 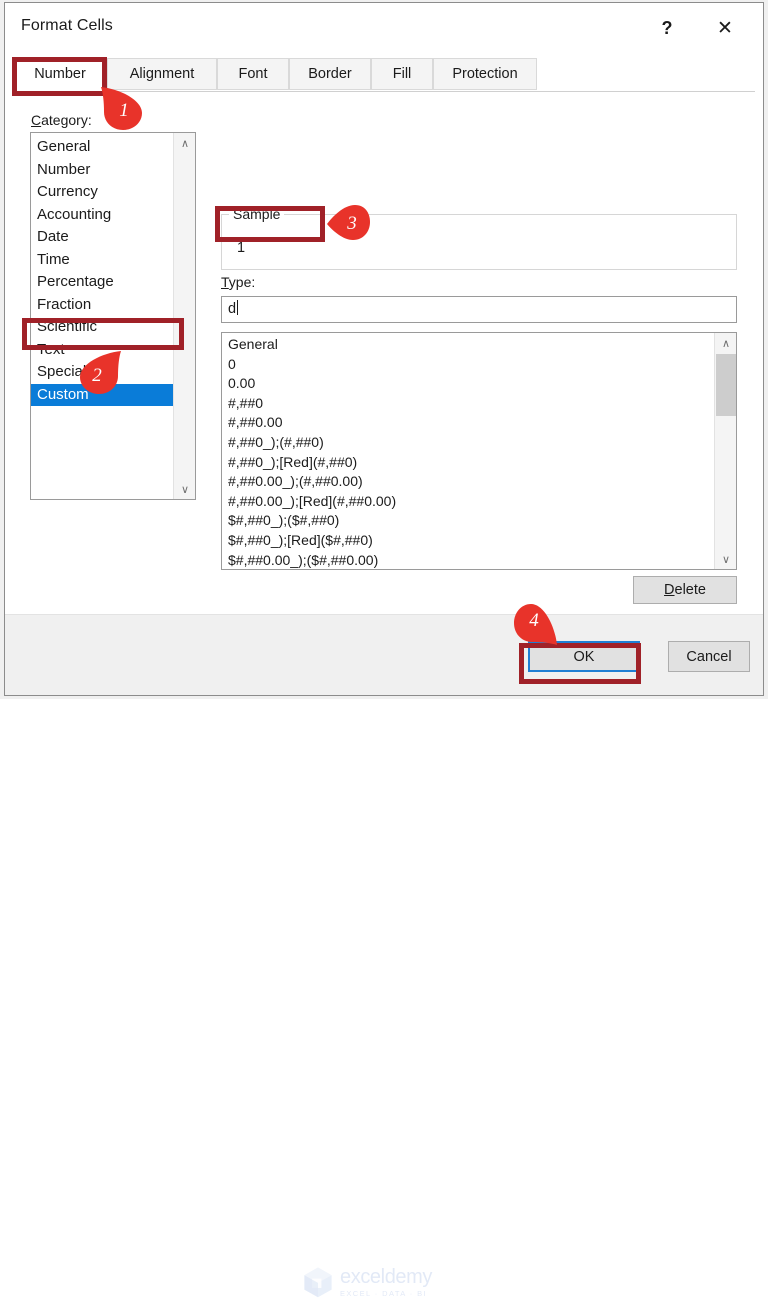 I want to click on tab-fill: Fill, so click(x=402, y=74).